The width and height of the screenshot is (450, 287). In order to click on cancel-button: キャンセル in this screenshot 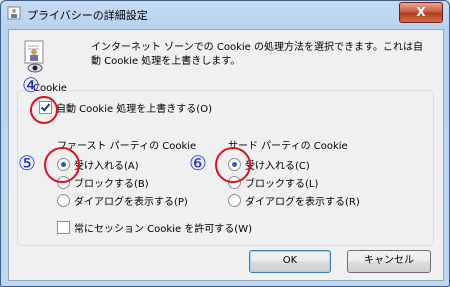, I will do `click(389, 261)`.